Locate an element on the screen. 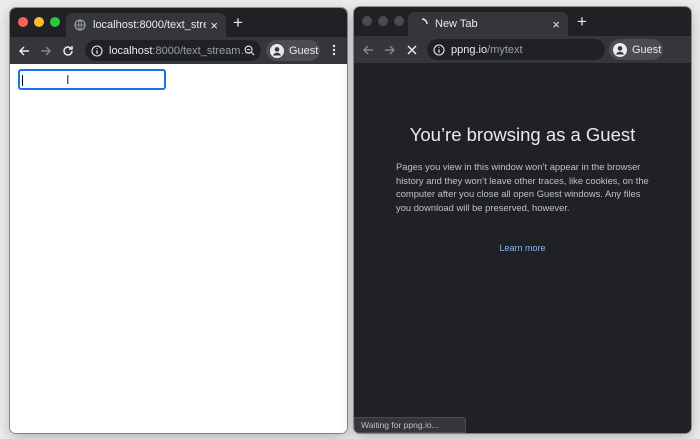  url-text: ppng.io/mytext is located at coordinates (487, 49).